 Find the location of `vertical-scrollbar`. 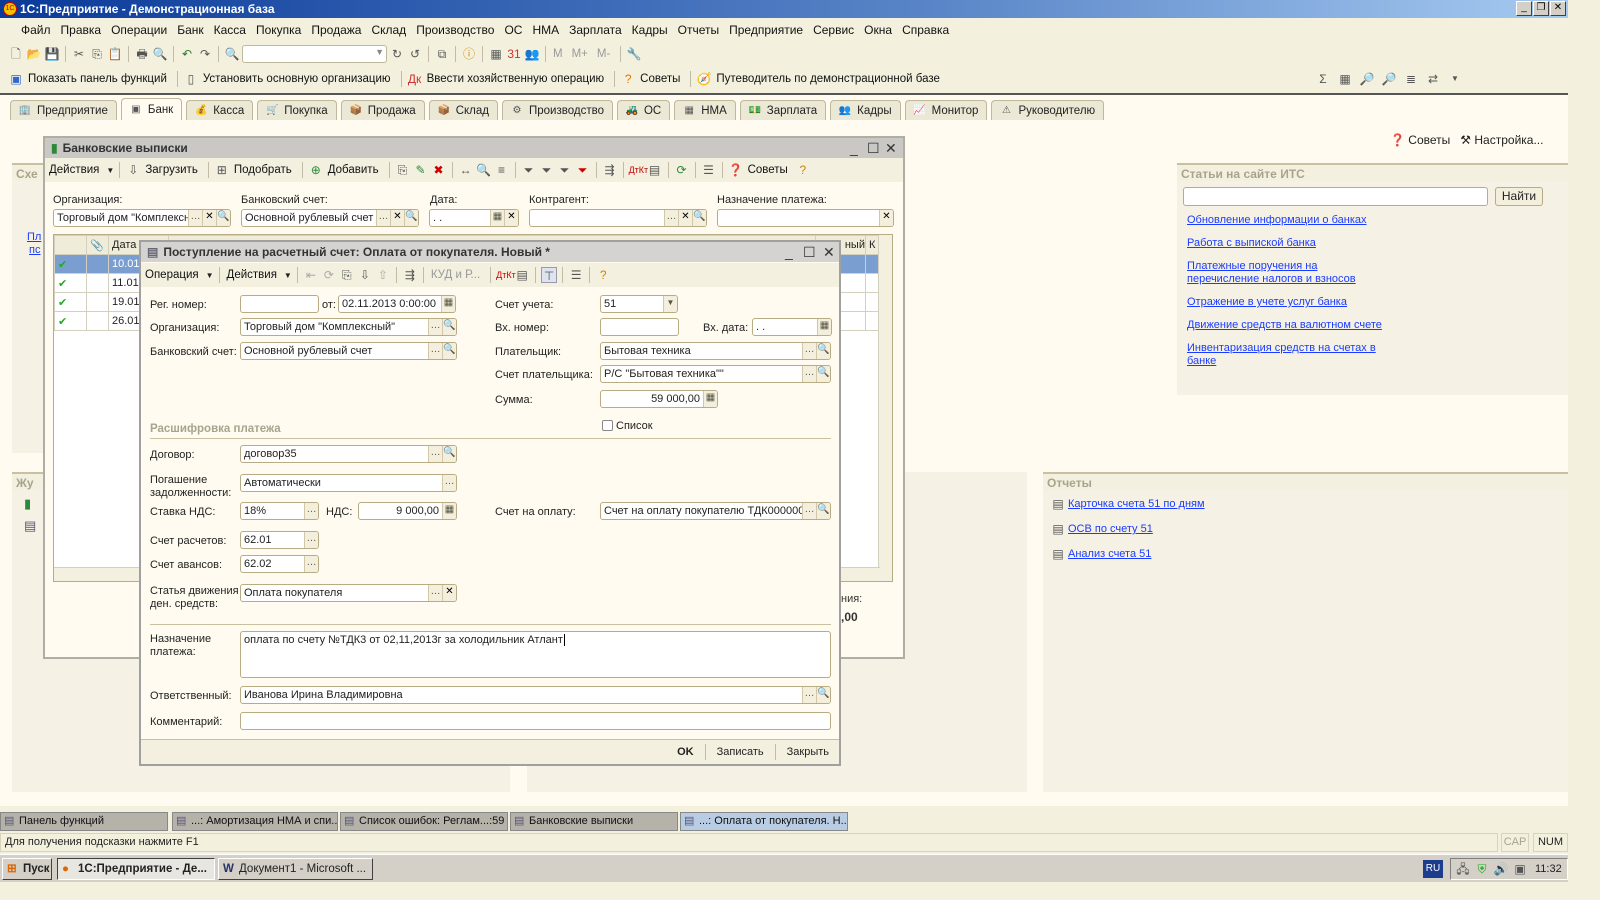

vertical-scrollbar is located at coordinates (885, 408).